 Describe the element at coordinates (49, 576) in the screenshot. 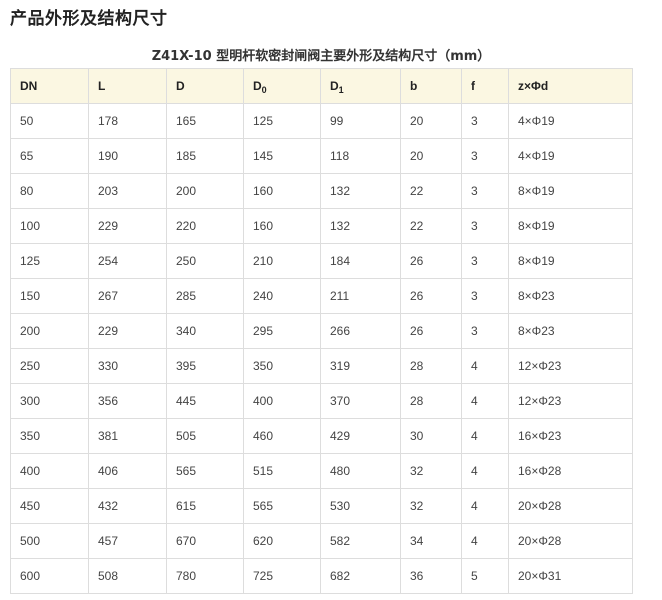

I see `table-cell: 600` at that location.